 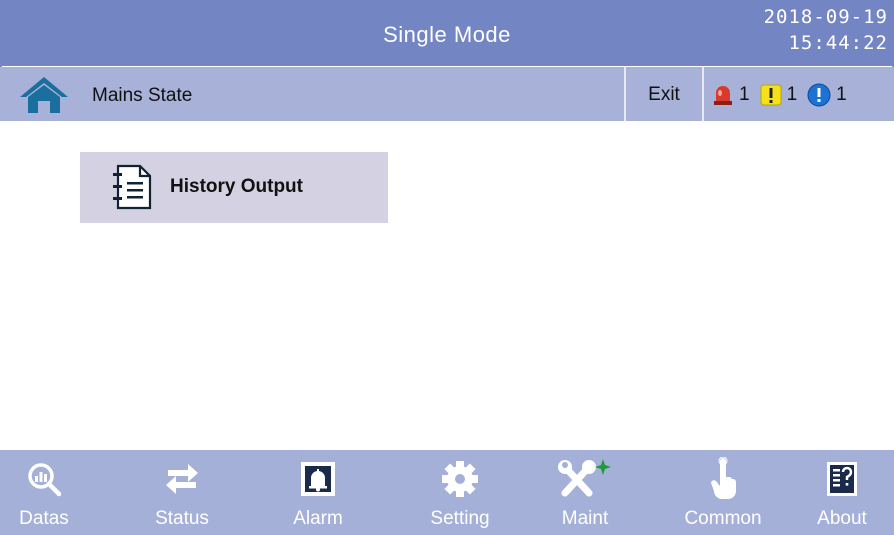 I want to click on pointing-hand-icon, so click(x=723, y=478).